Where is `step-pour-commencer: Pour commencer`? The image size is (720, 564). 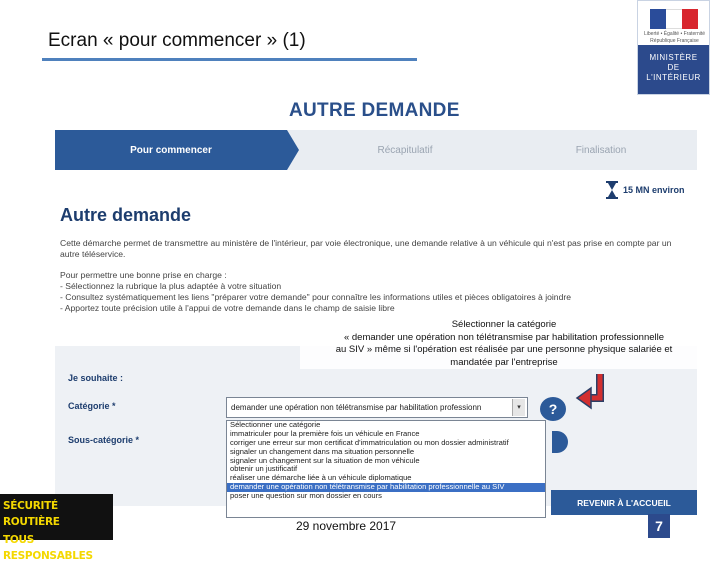
step-pour-commencer: Pour commencer is located at coordinates (171, 150).